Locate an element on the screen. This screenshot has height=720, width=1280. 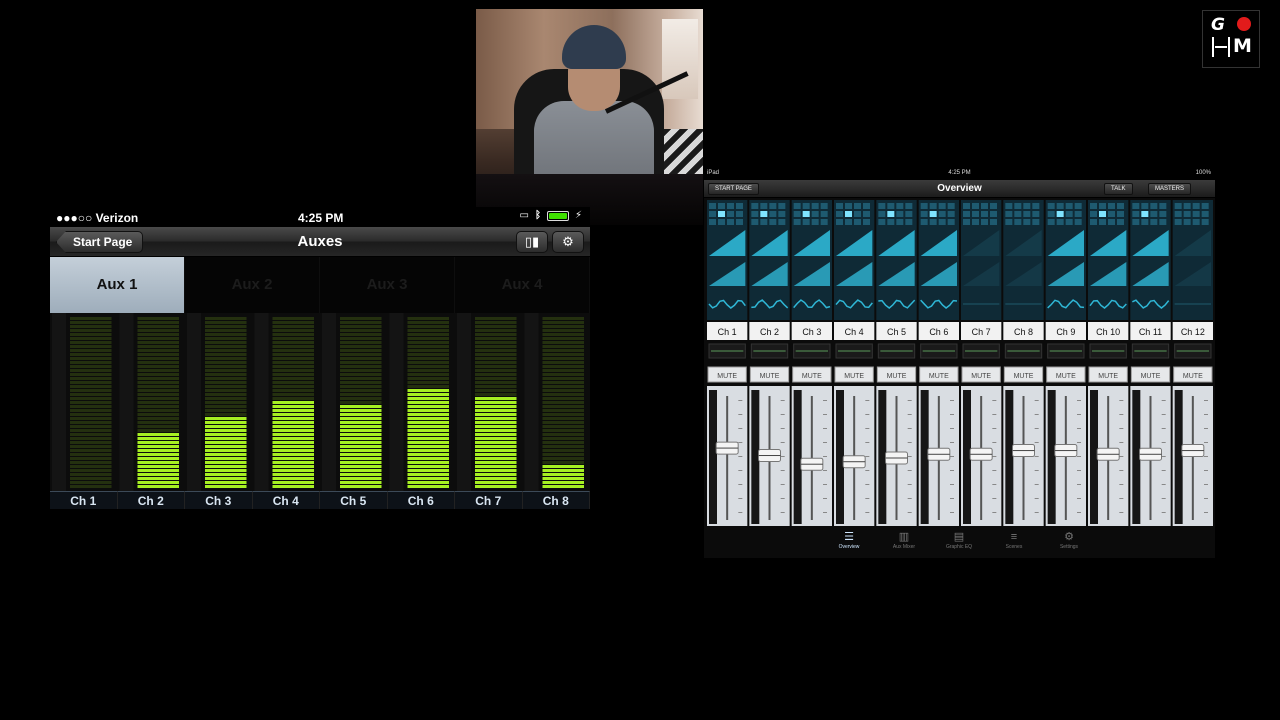
ipad-tab-settings: ⚙ Settings is located at coordinates (1069, 540).